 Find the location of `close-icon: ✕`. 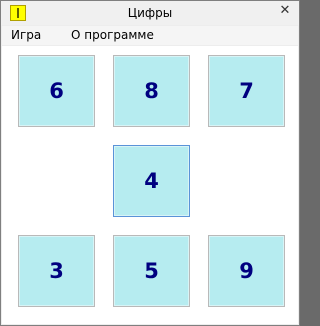

close-icon: ✕ is located at coordinates (285, 10).